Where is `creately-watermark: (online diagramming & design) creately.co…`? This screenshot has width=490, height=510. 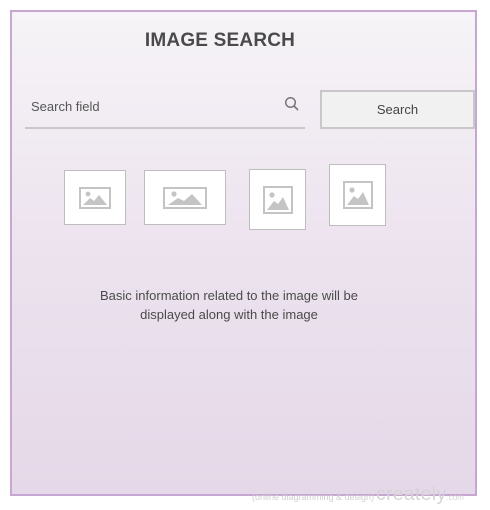
creately-watermark: (online diagramming & design) creately.co… is located at coordinates (358, 494).